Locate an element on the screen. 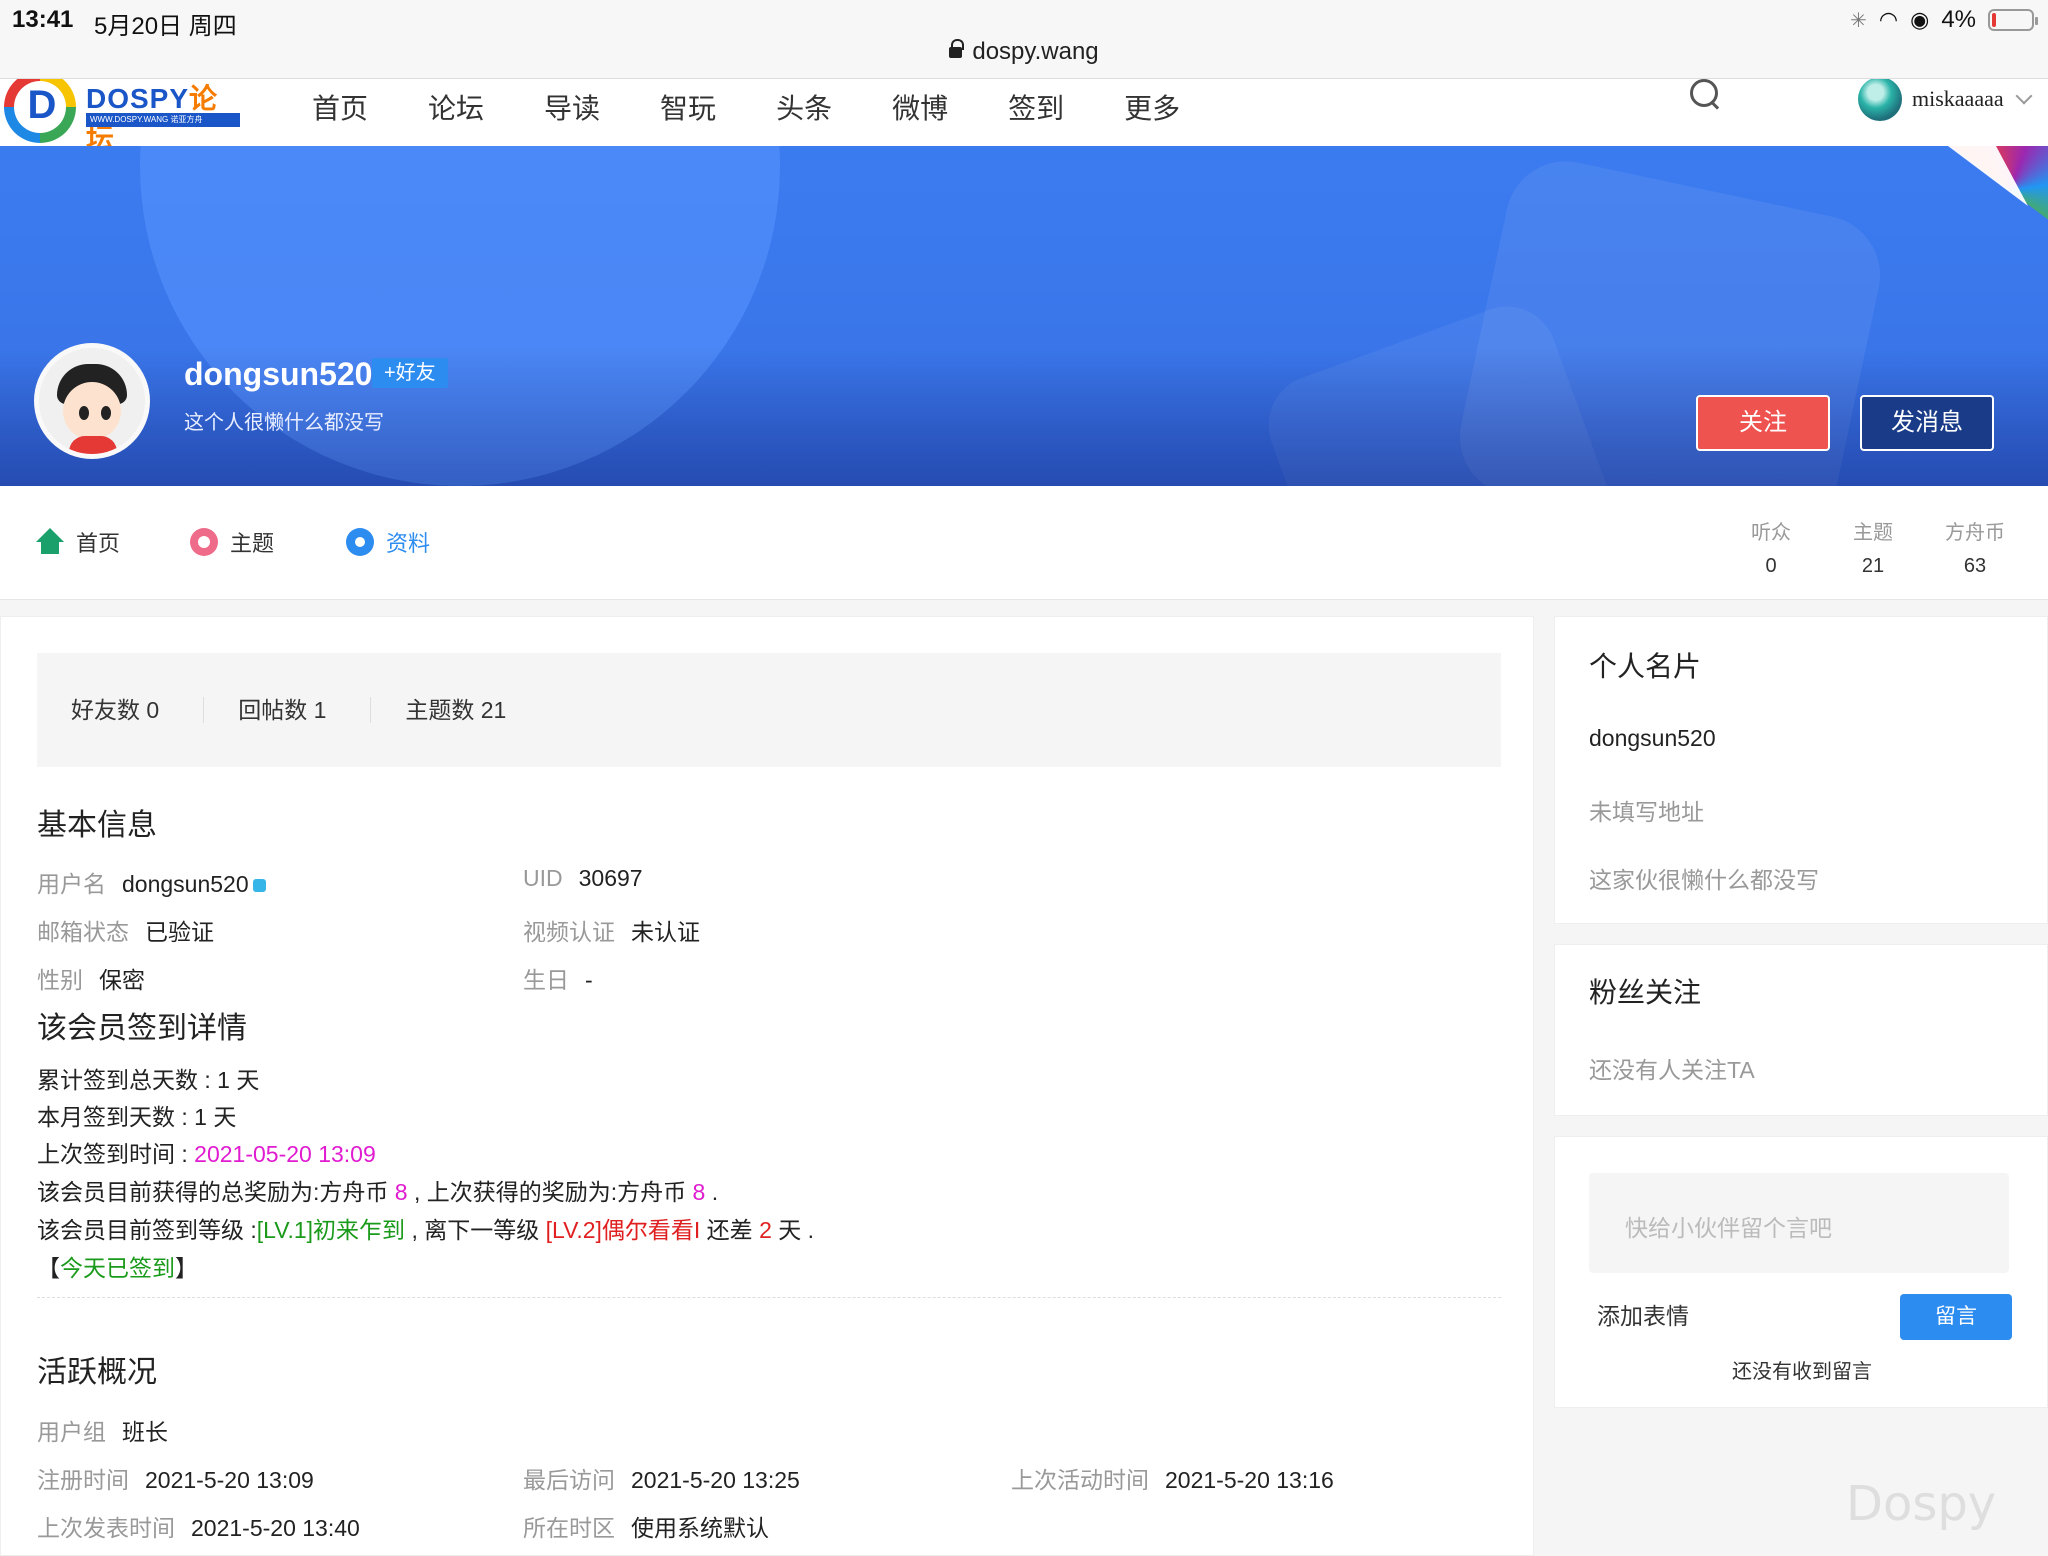 The image size is (2048, 1556). url-text: dospy.wang is located at coordinates (1035, 51).